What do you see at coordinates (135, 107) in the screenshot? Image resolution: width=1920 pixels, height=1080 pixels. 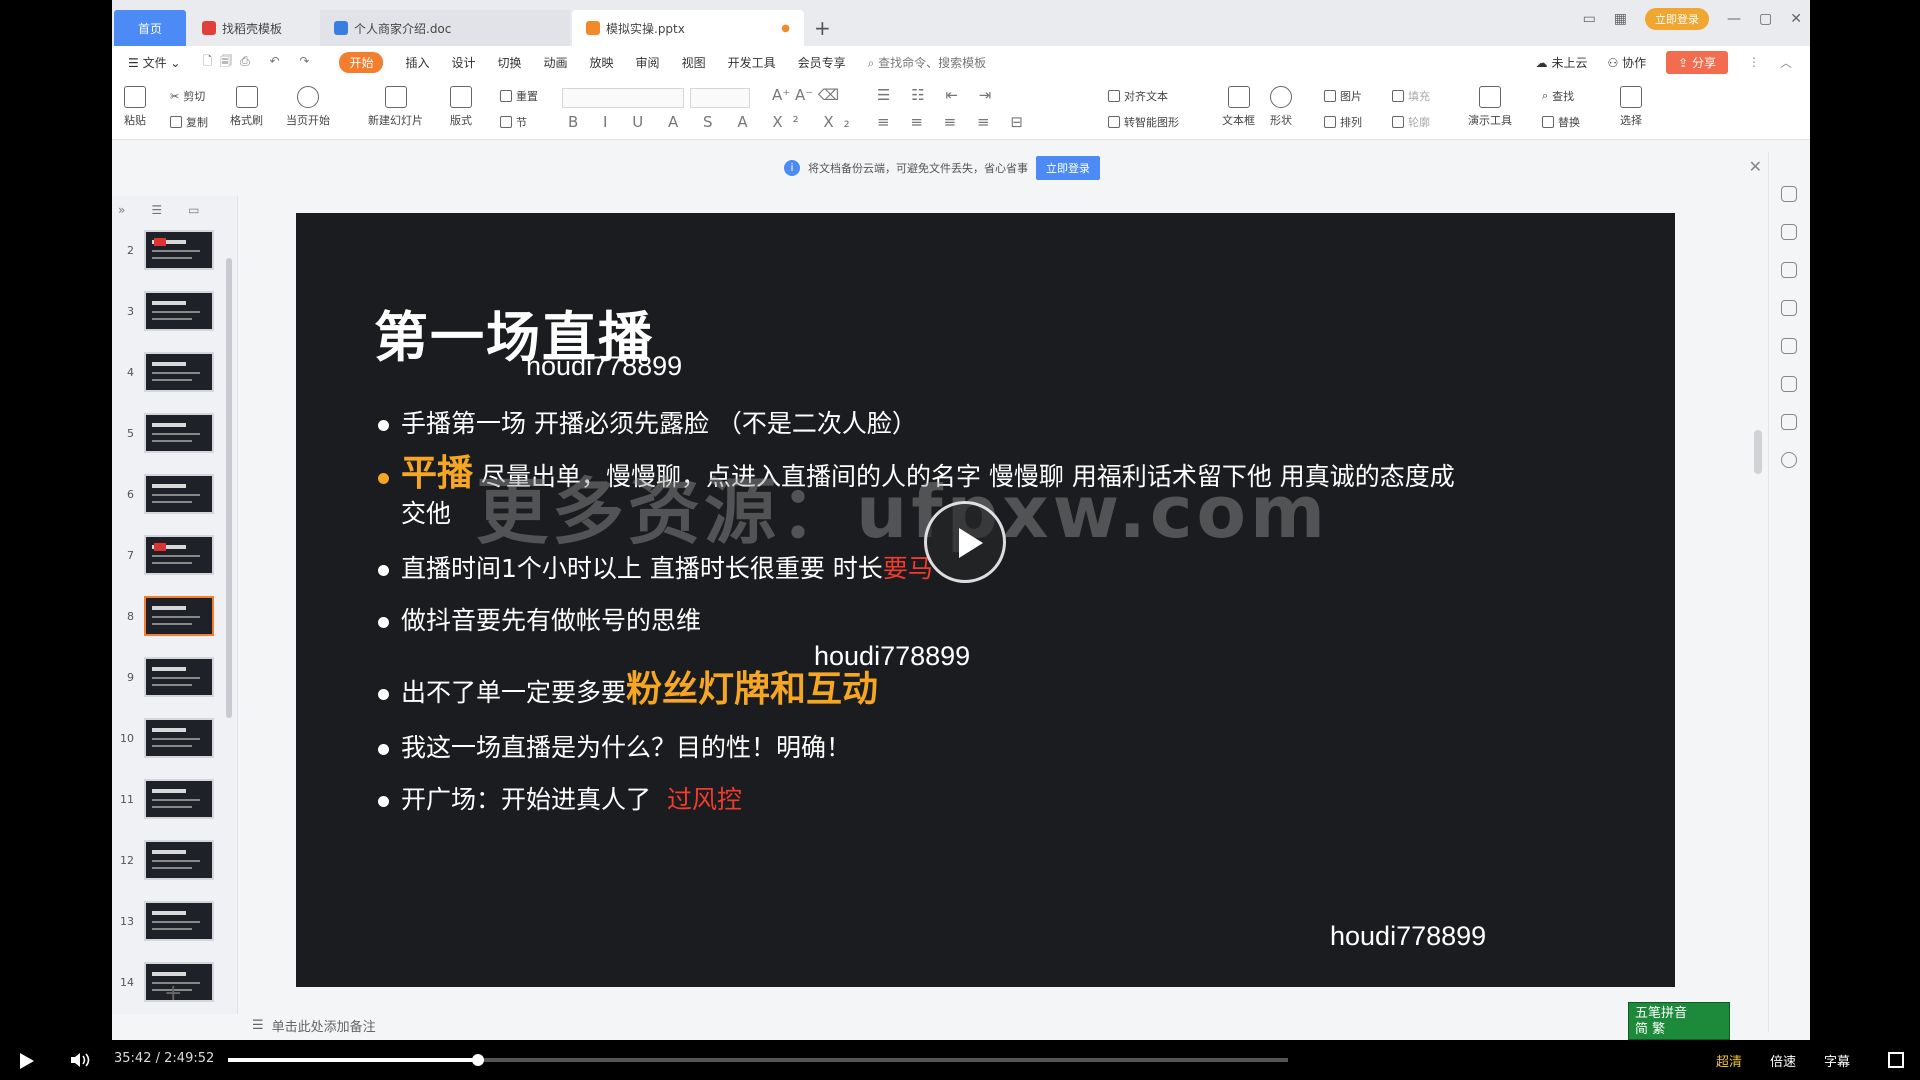 I see `paste-button: 粘贴` at bounding box center [135, 107].